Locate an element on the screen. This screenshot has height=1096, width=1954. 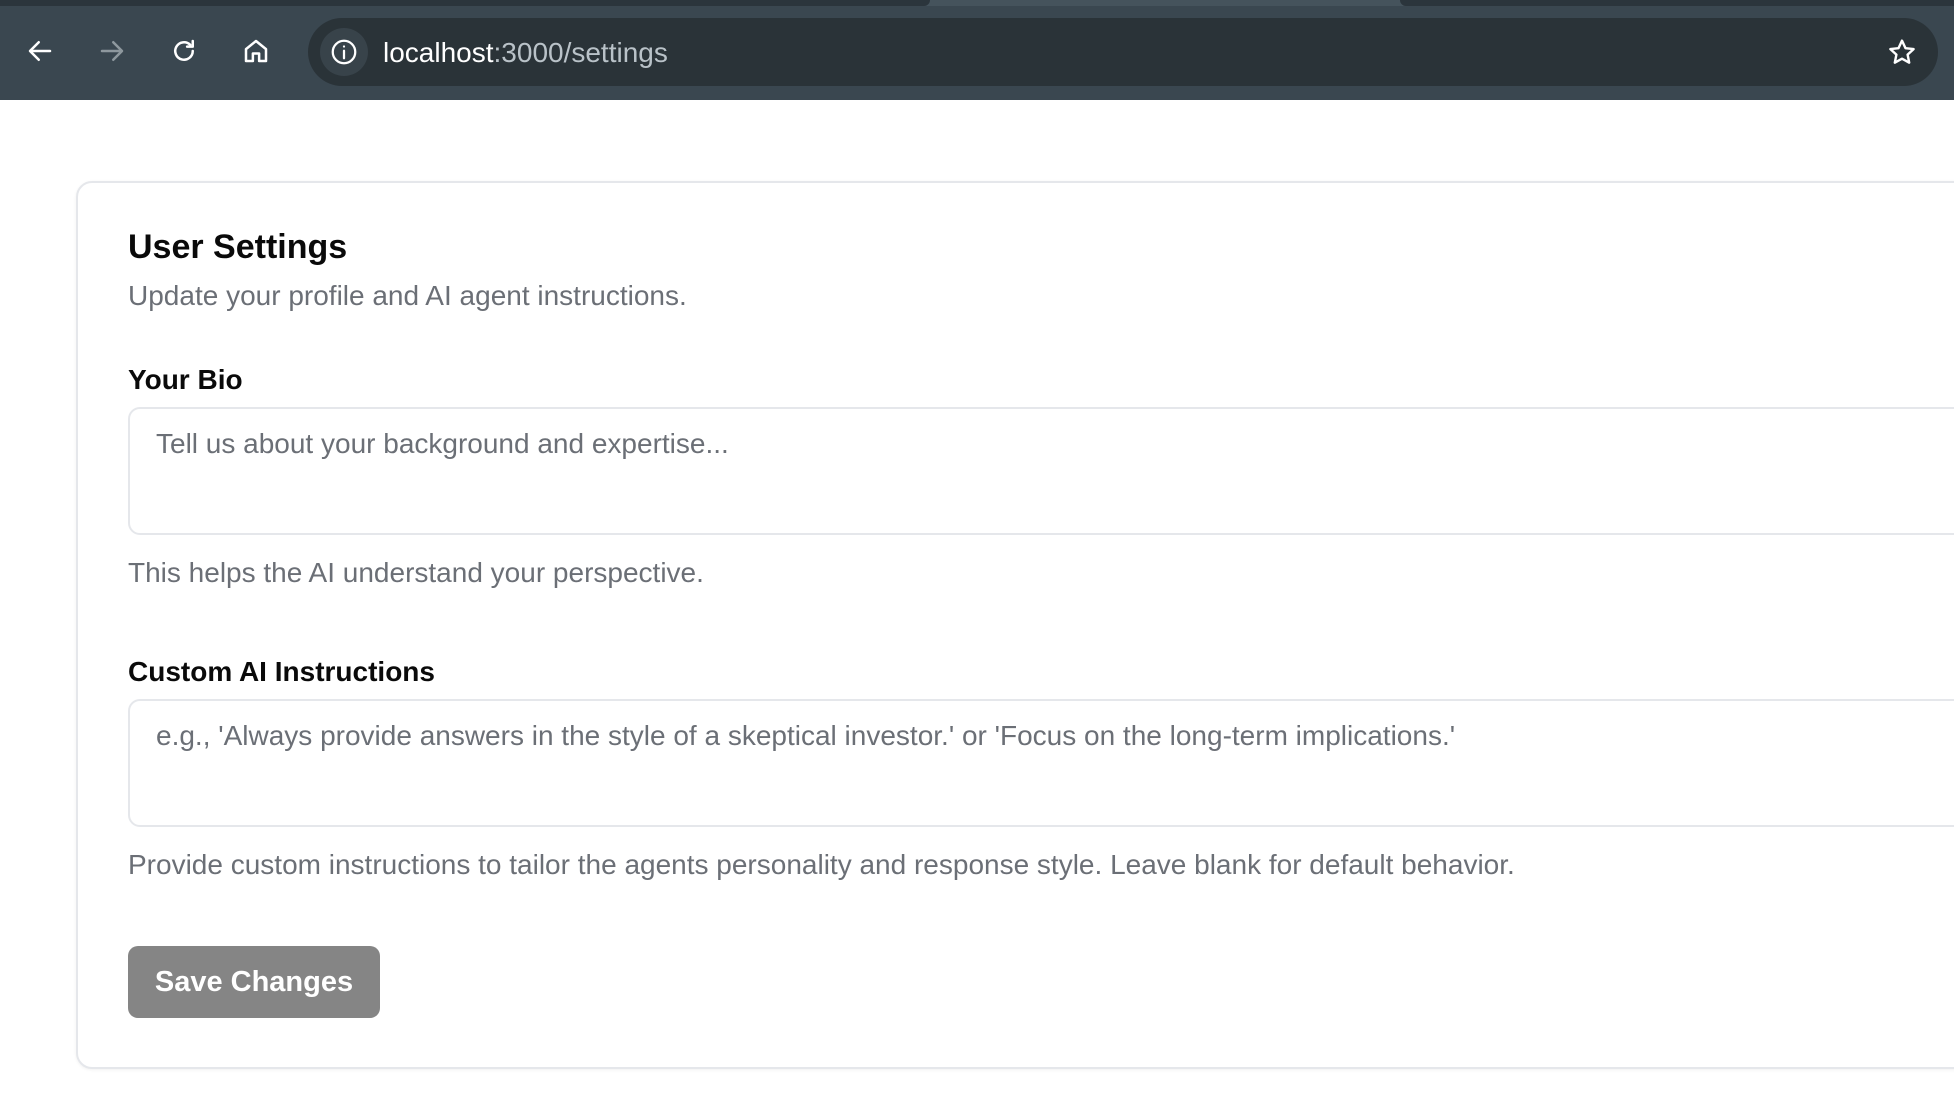
home-button is located at coordinates (256, 51).